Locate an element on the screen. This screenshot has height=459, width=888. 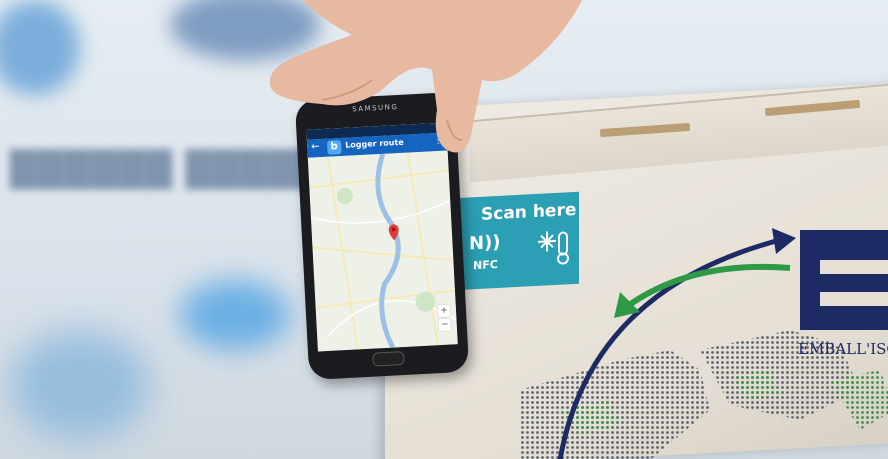
zoom-in-button: + is located at coordinates (444, 311).